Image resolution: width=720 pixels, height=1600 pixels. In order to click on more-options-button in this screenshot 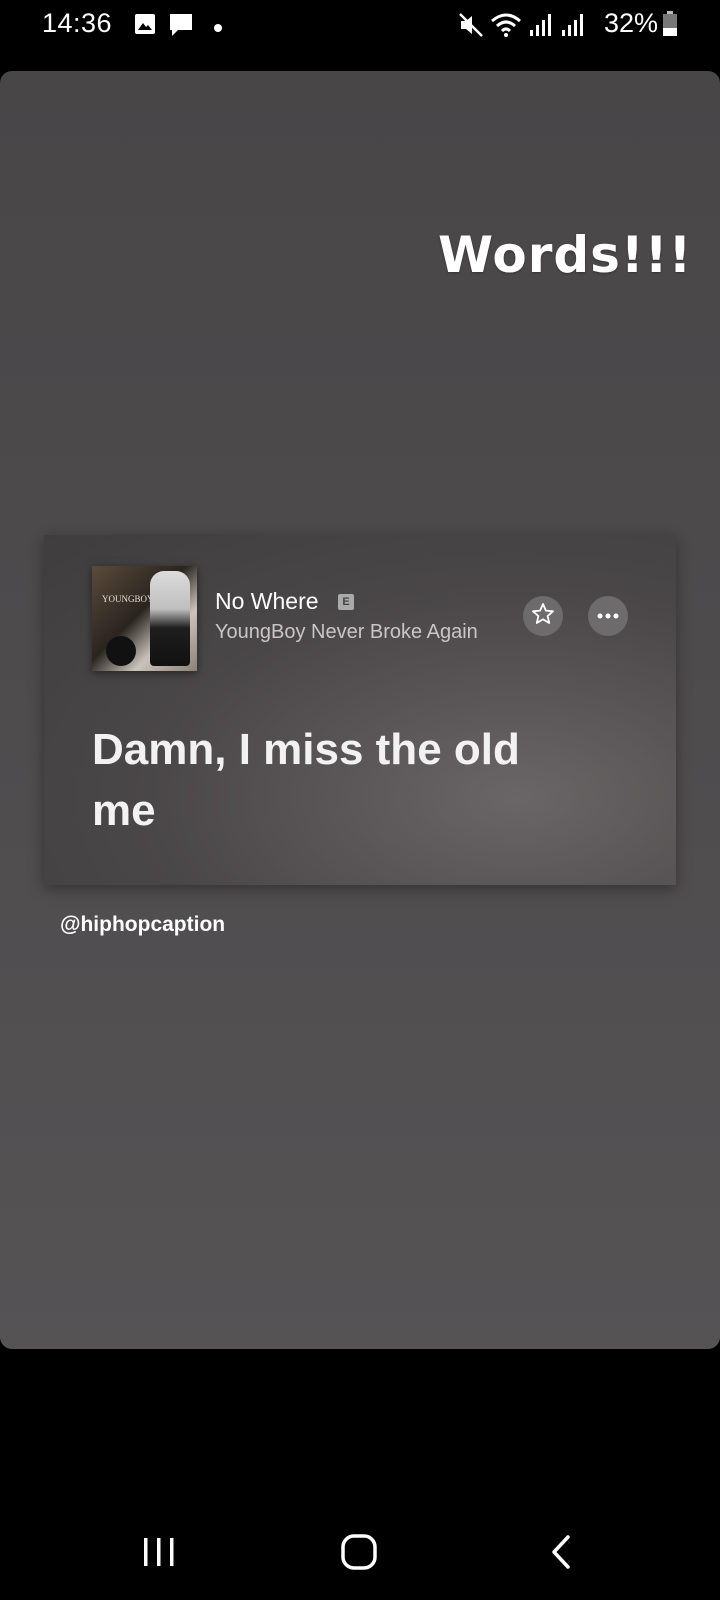, I will do `click(608, 616)`.